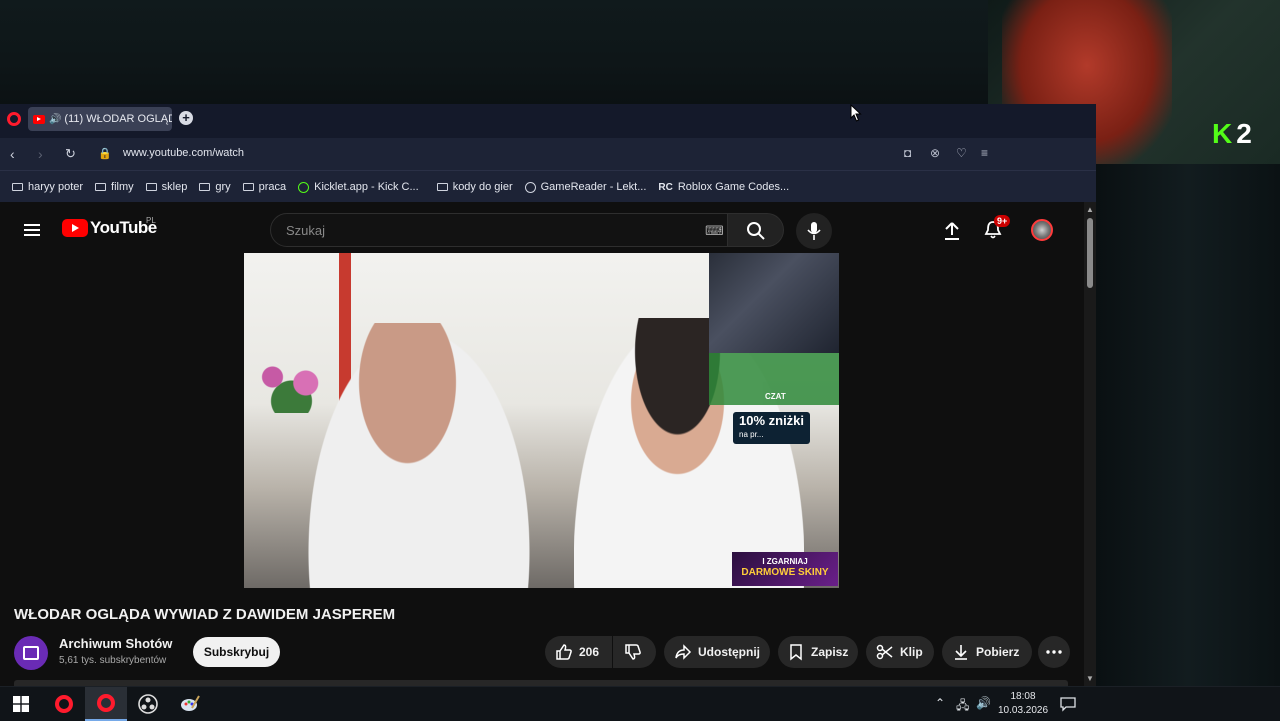 This screenshot has height=721, width=1280. I want to click on share-icon, so click(683, 652).